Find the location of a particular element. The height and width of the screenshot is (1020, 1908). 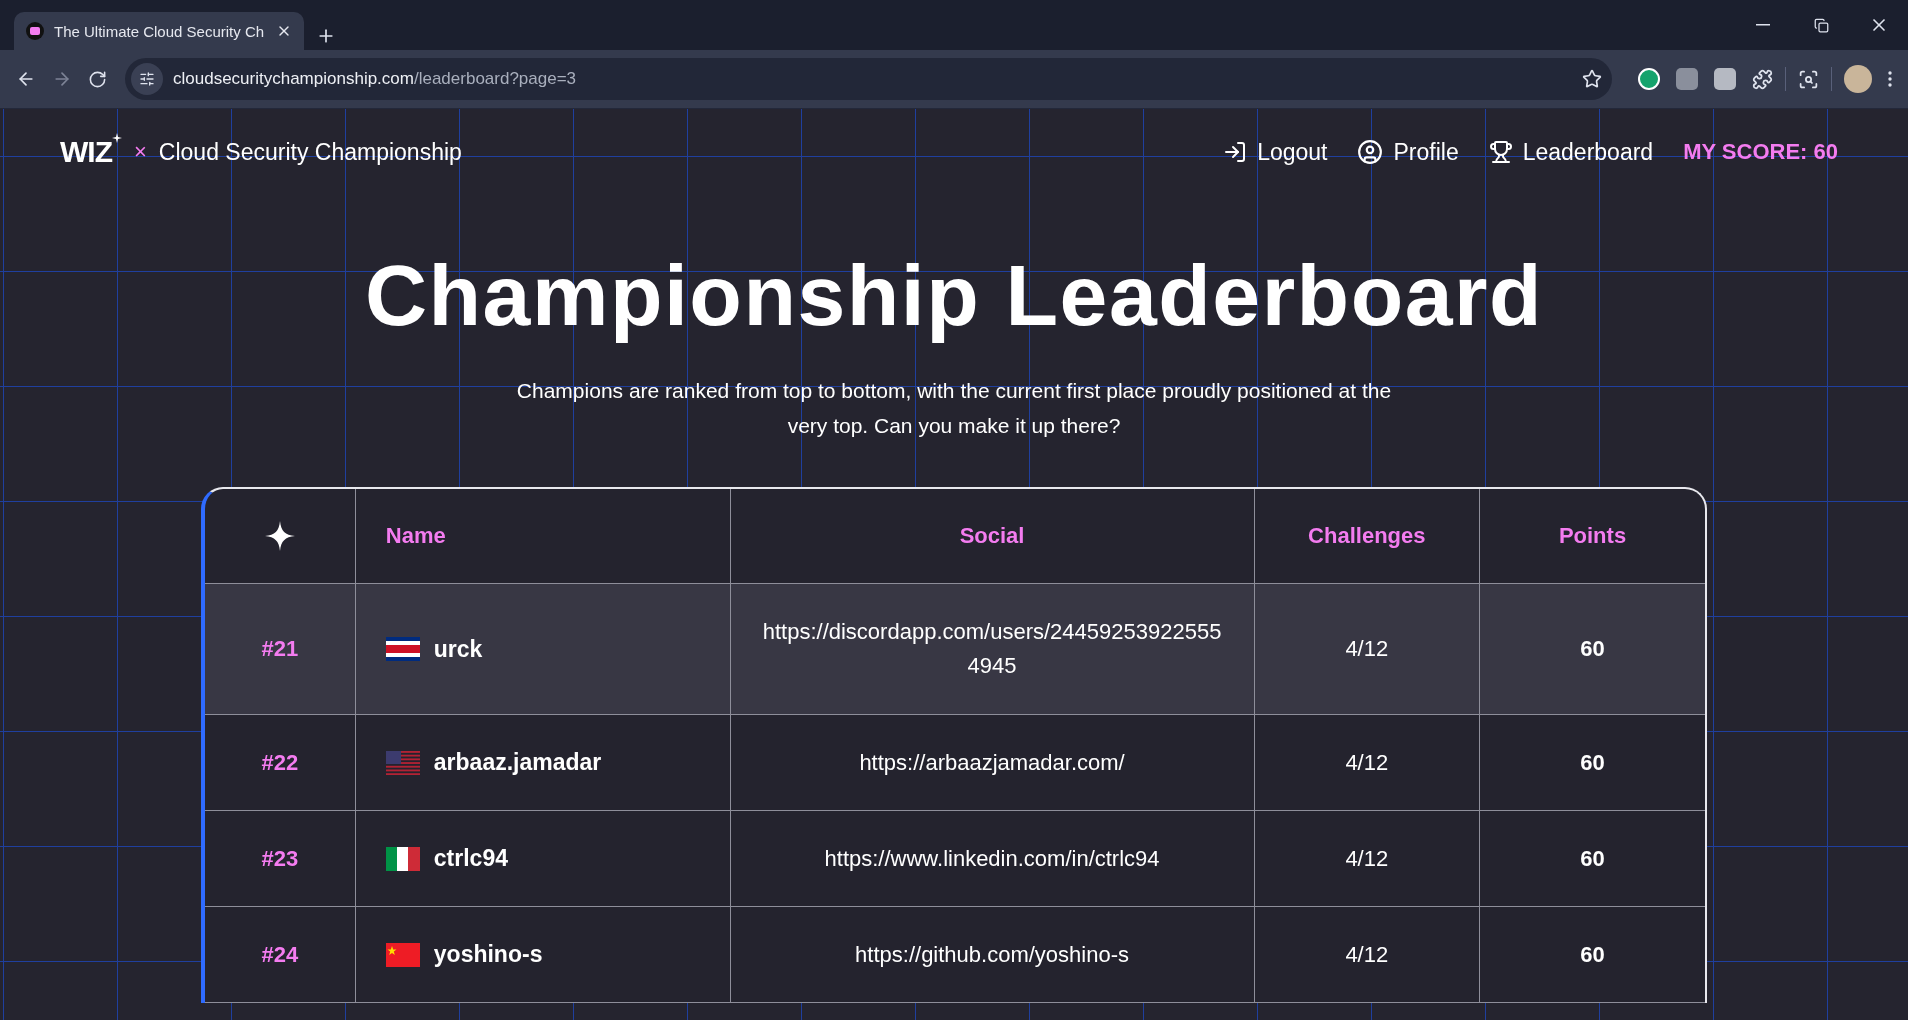

logout-icon is located at coordinates (1235, 152).